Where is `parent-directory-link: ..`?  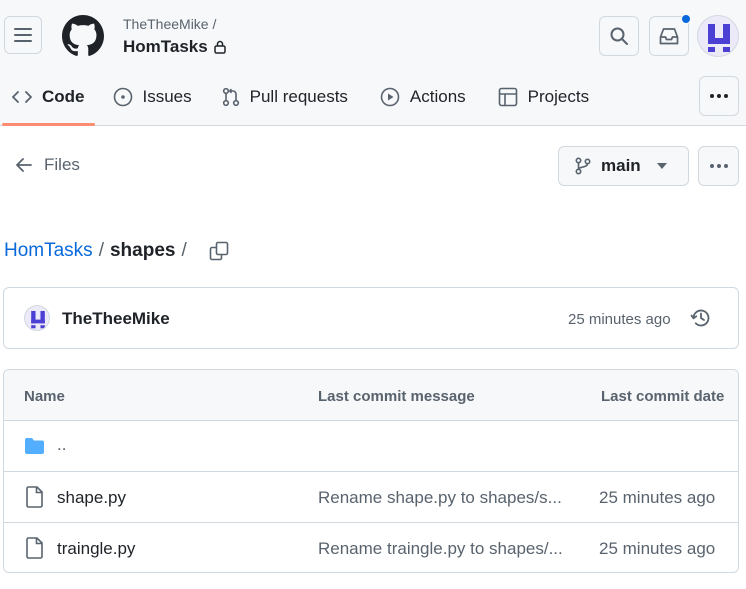 parent-directory-link: .. is located at coordinates (61, 445).